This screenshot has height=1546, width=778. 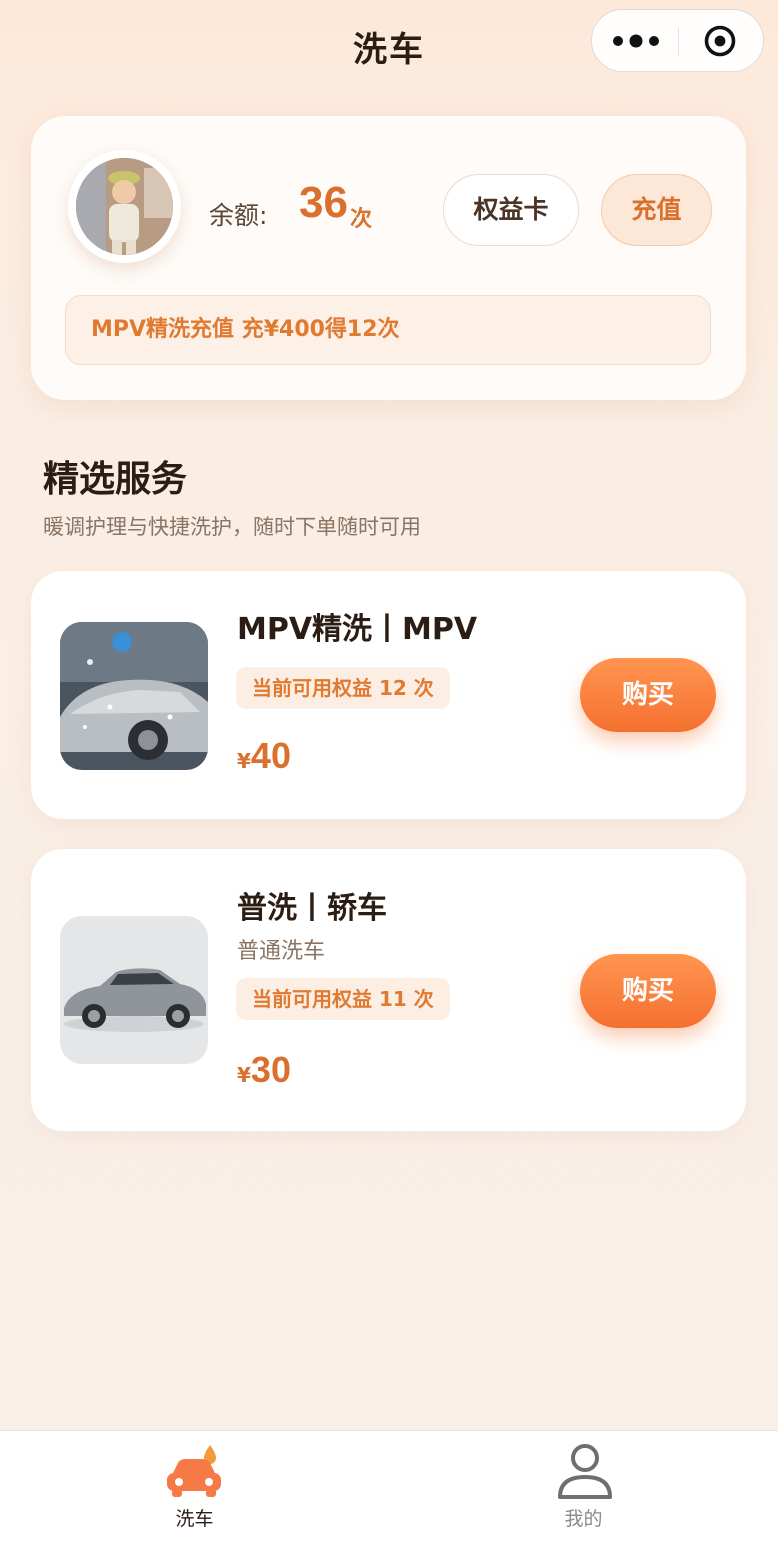 I want to click on service-rights-badge: 当前可用权益 11 次, so click(x=343, y=999).